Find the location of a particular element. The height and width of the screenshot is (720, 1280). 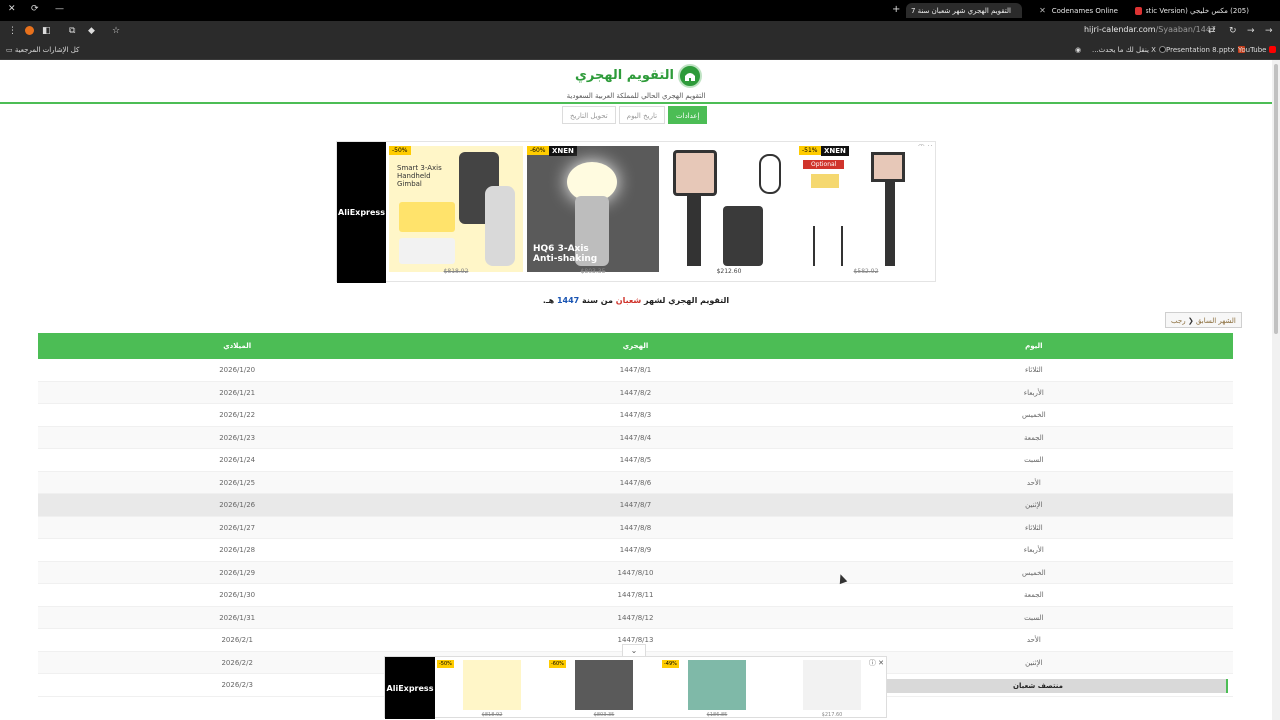

cell-gregorian: 2026/1/29 is located at coordinates (237, 572).